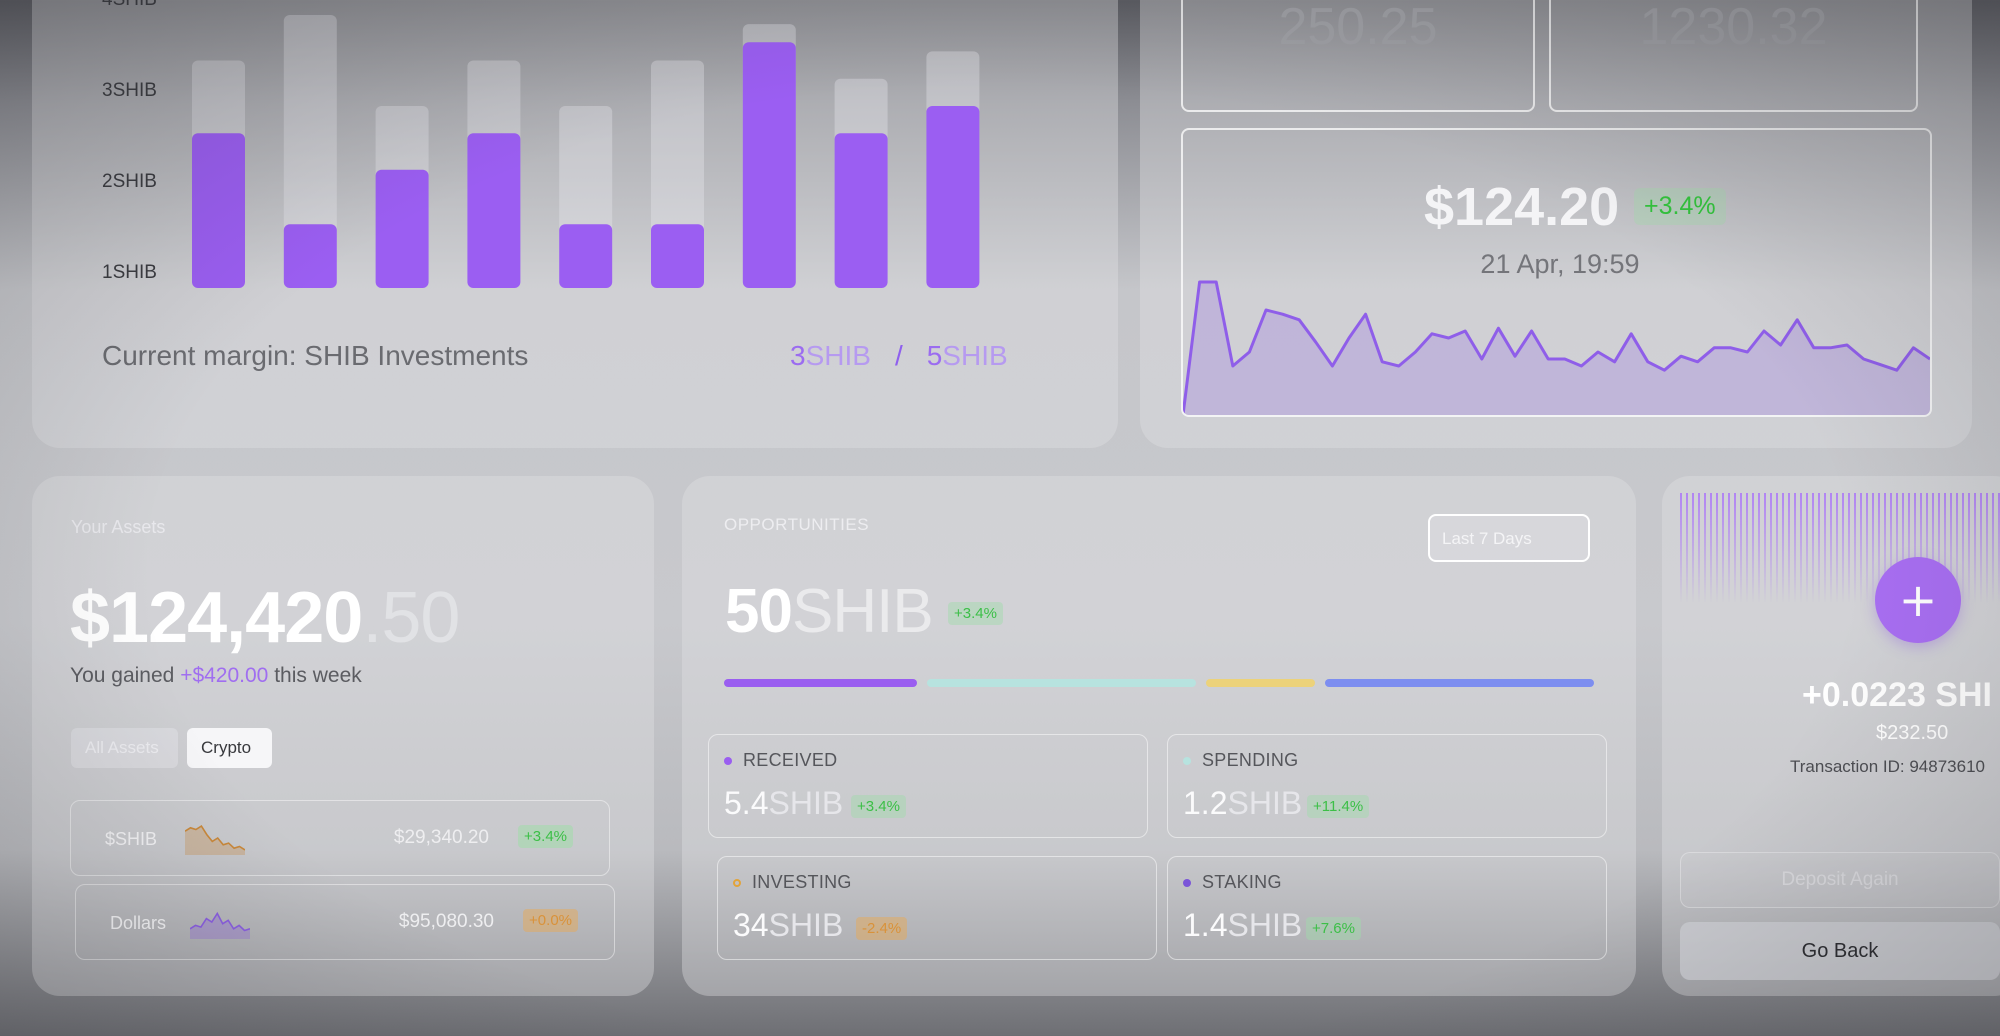  I want to click on asset-value: $95,080.30, so click(446, 921).